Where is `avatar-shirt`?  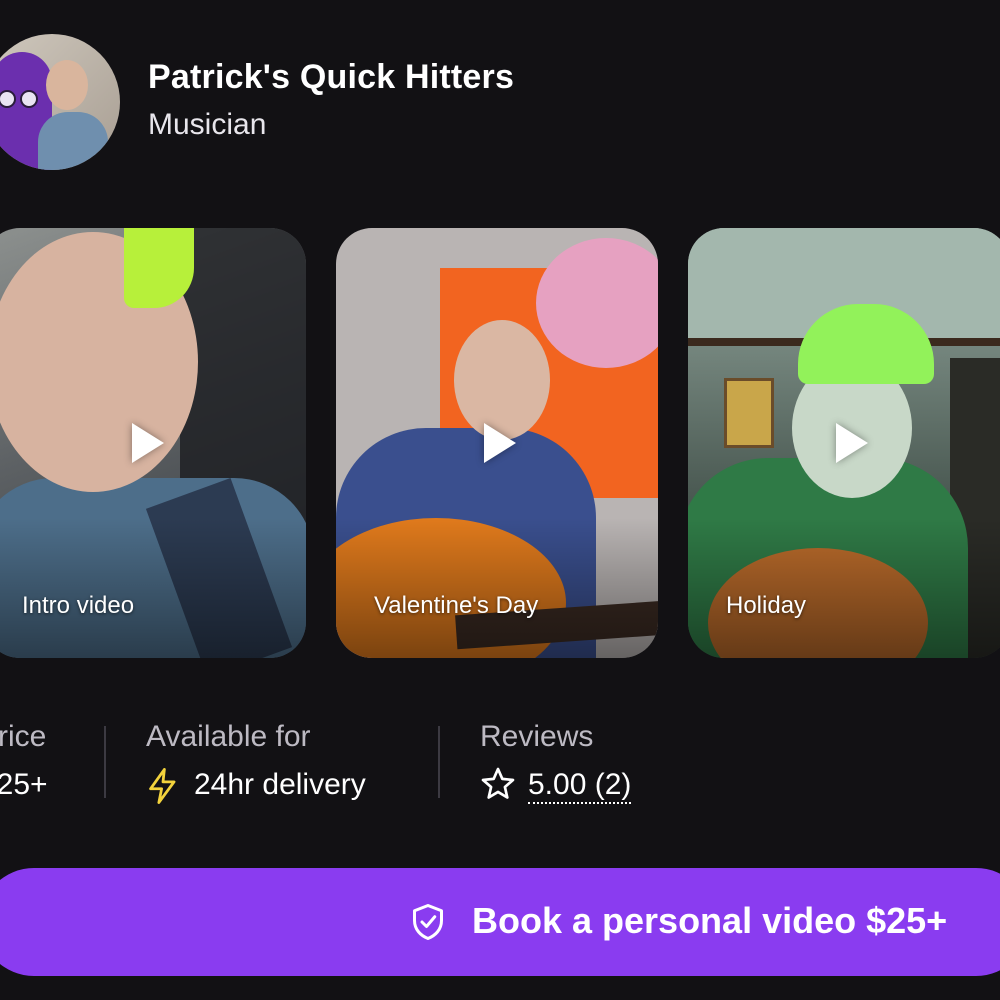
avatar-shirt is located at coordinates (73, 141).